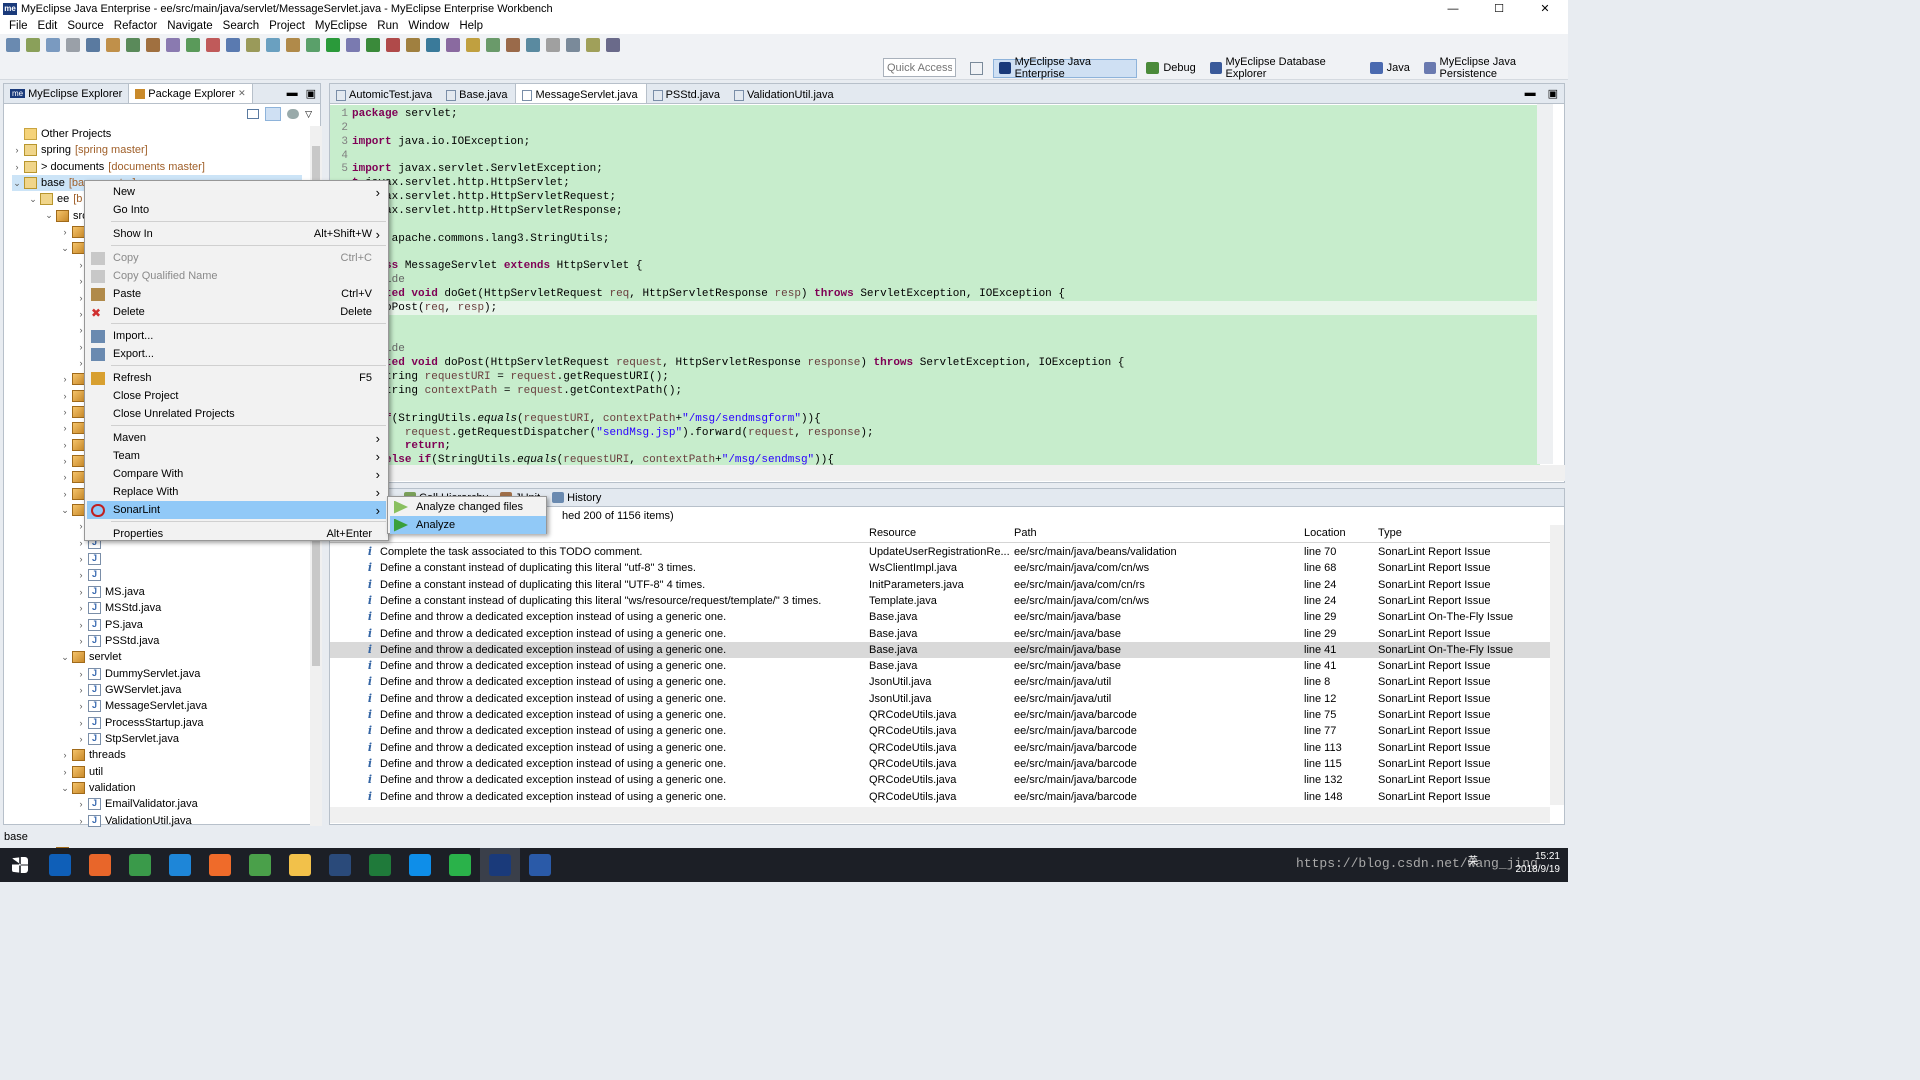 The width and height of the screenshot is (1920, 1080). What do you see at coordinates (413, 45) in the screenshot?
I see `toolbar-team-icon` at bounding box center [413, 45].